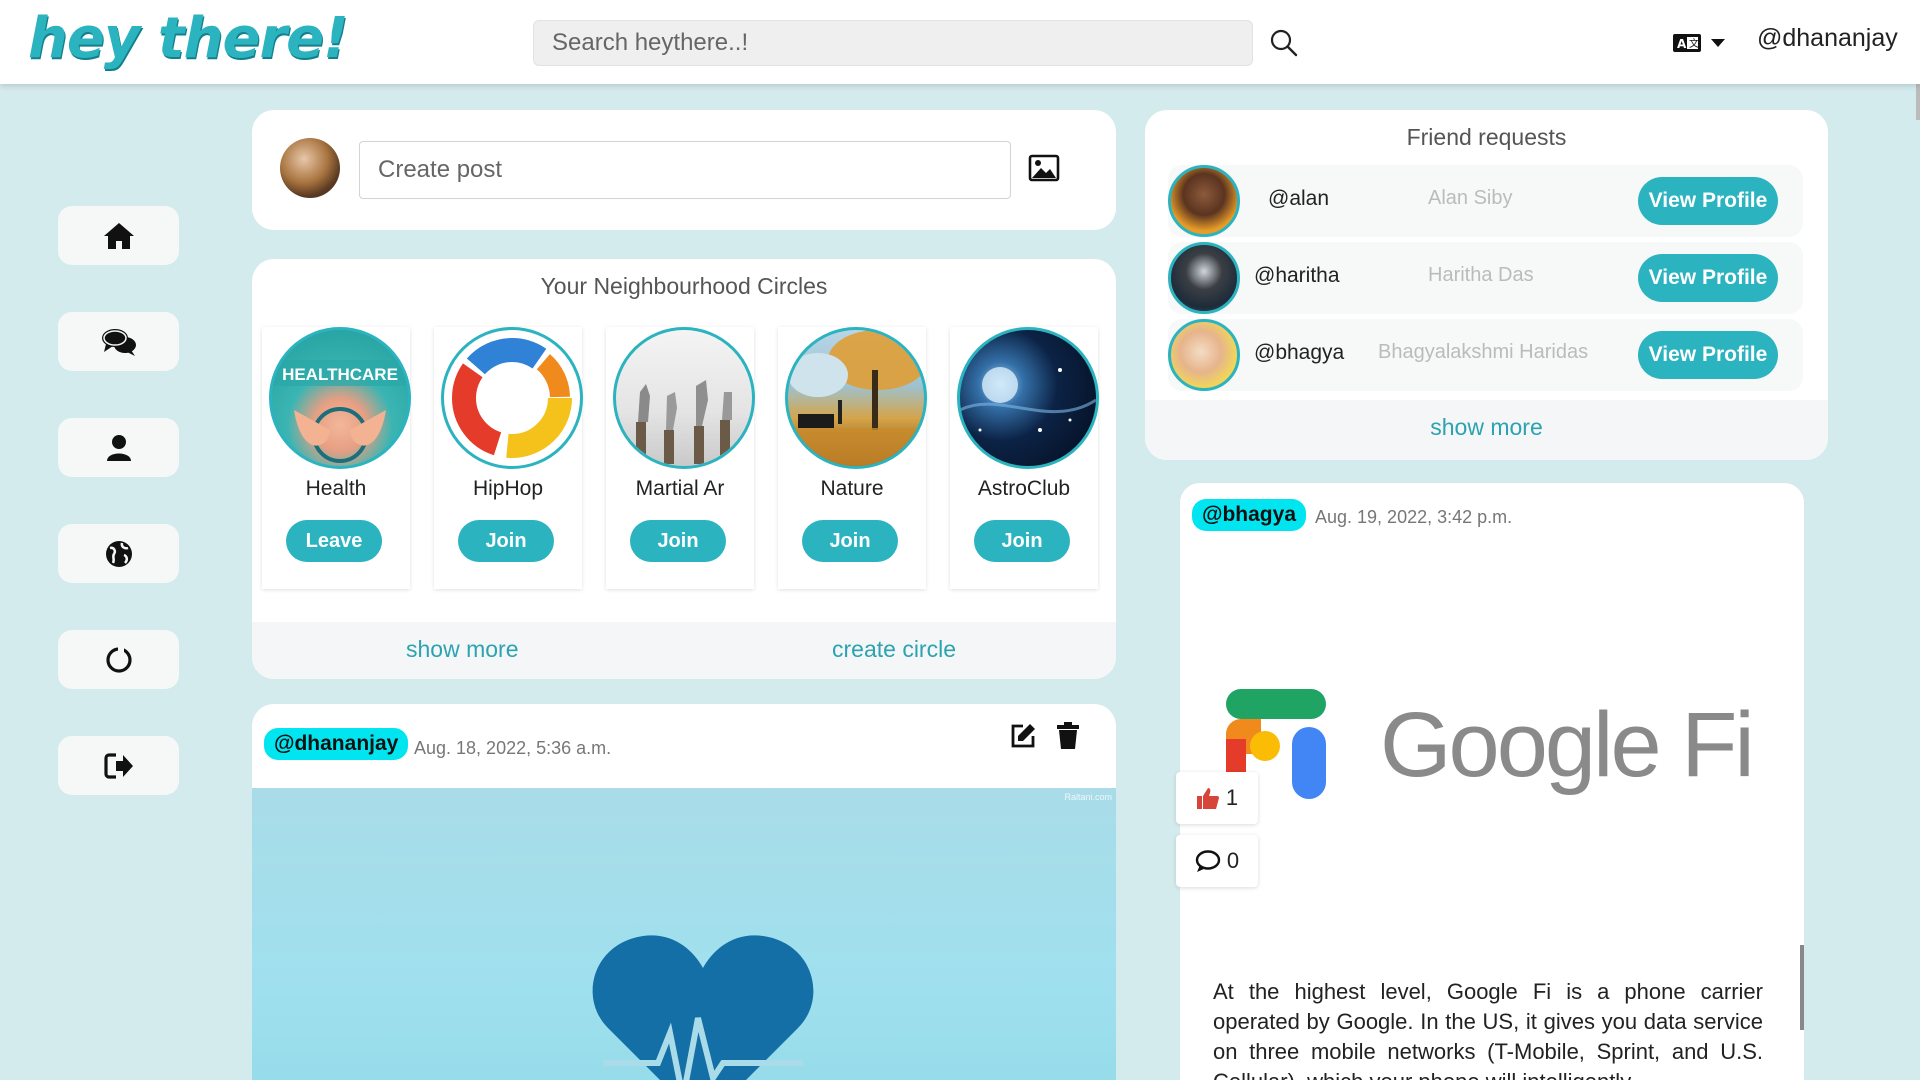 The height and width of the screenshot is (1080, 1920). Describe the element at coordinates (893, 43) in the screenshot. I see `search-input` at that location.